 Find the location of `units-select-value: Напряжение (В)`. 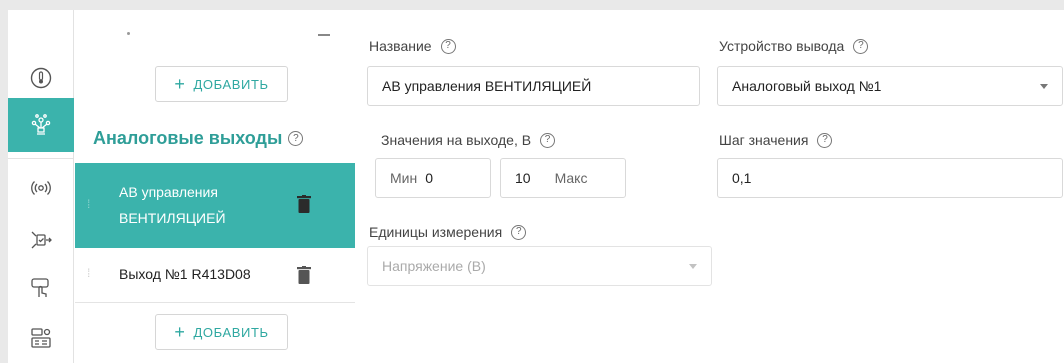

units-select-value: Напряжение (В) is located at coordinates (434, 266).